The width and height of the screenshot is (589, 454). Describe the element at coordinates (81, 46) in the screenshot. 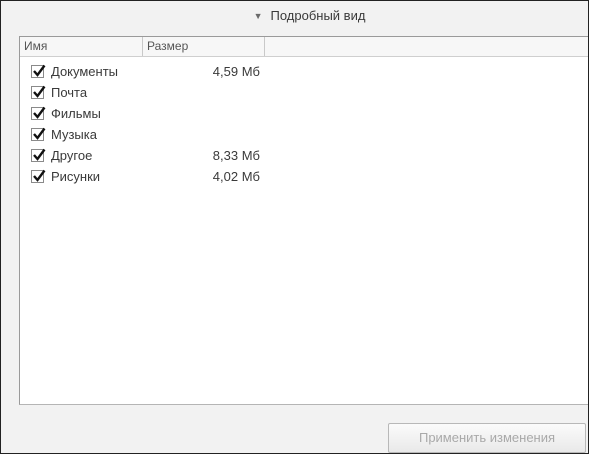

I see `column-header-name: Имя` at that location.